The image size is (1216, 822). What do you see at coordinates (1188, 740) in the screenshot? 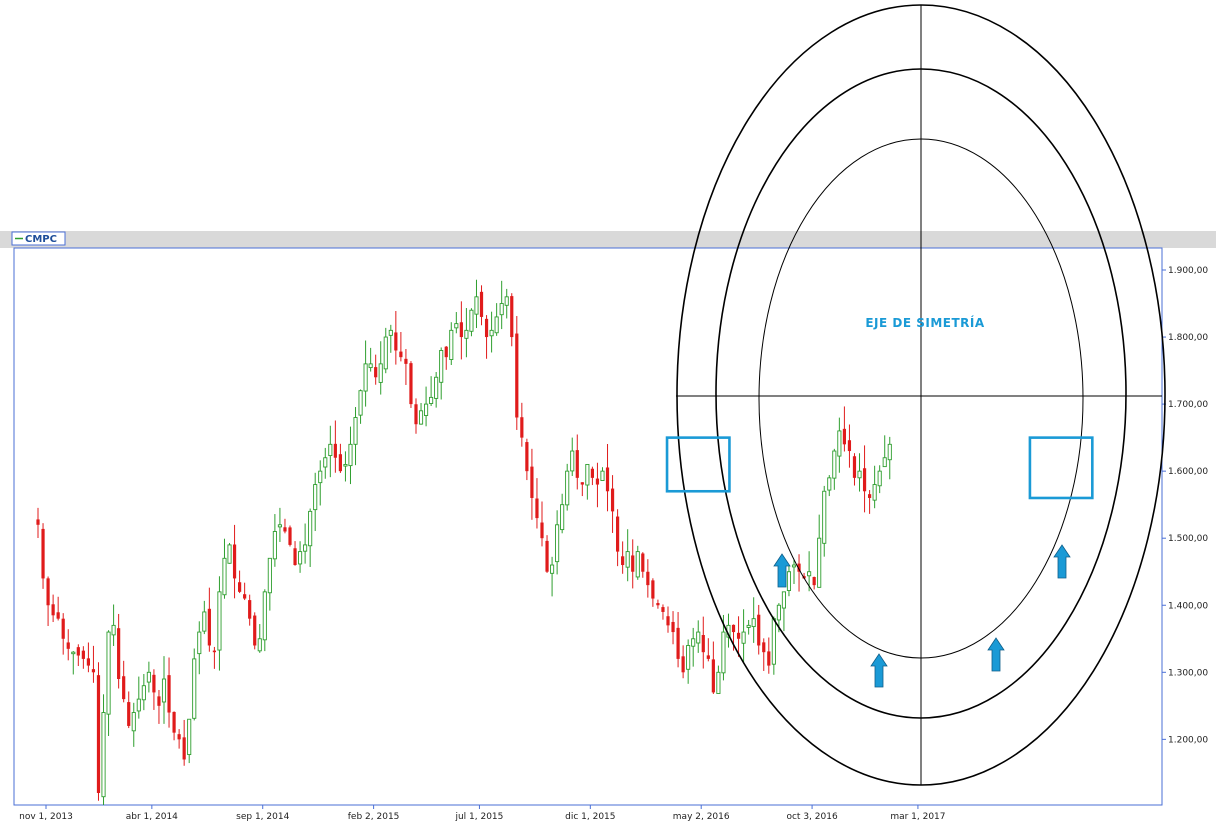
I see `y-tick-label: 1.200,00` at bounding box center [1188, 740].